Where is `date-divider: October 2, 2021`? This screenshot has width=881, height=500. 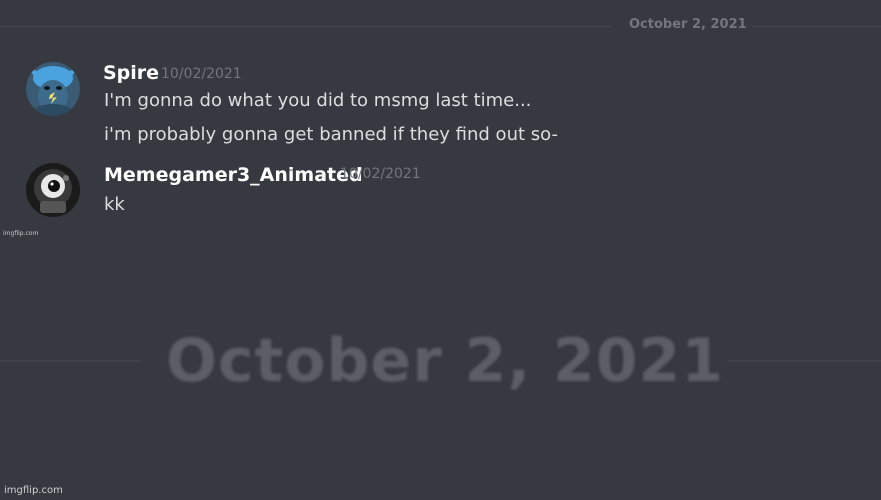 date-divider: October 2, 2021 is located at coordinates (440, 24).